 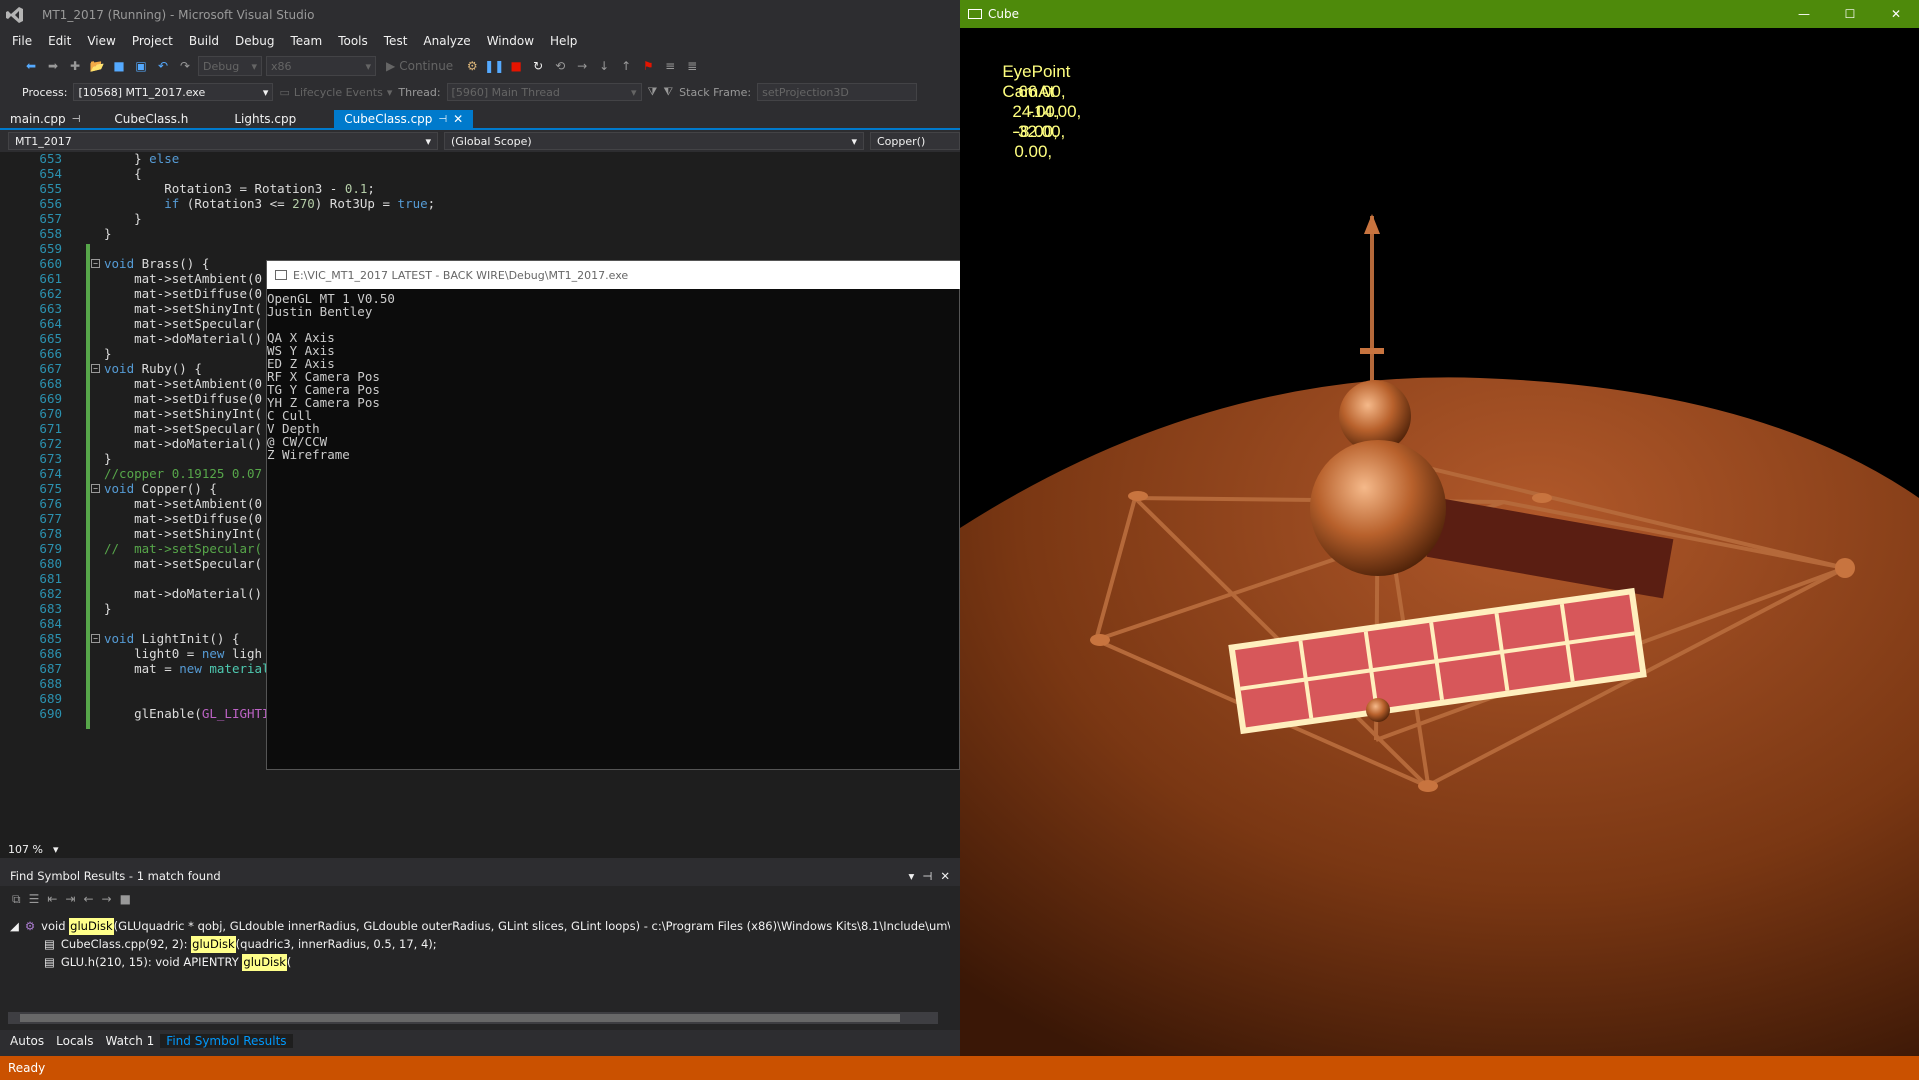 What do you see at coordinates (22, 41) in the screenshot?
I see `menu-file: File` at bounding box center [22, 41].